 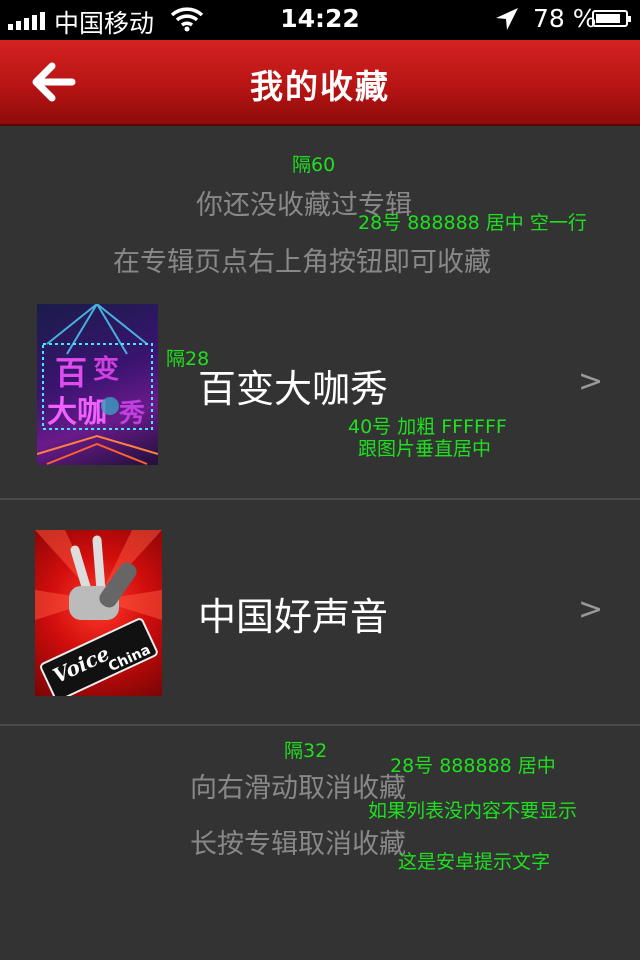 I want to click on battery-icon, so click(x=611, y=18).